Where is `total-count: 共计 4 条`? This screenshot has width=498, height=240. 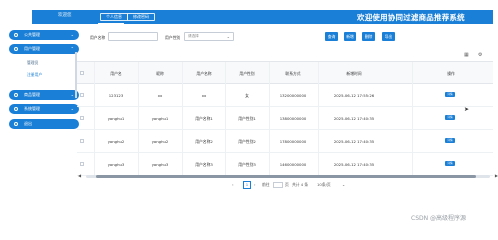
total-count: 共计 4 条 is located at coordinates (300, 184).